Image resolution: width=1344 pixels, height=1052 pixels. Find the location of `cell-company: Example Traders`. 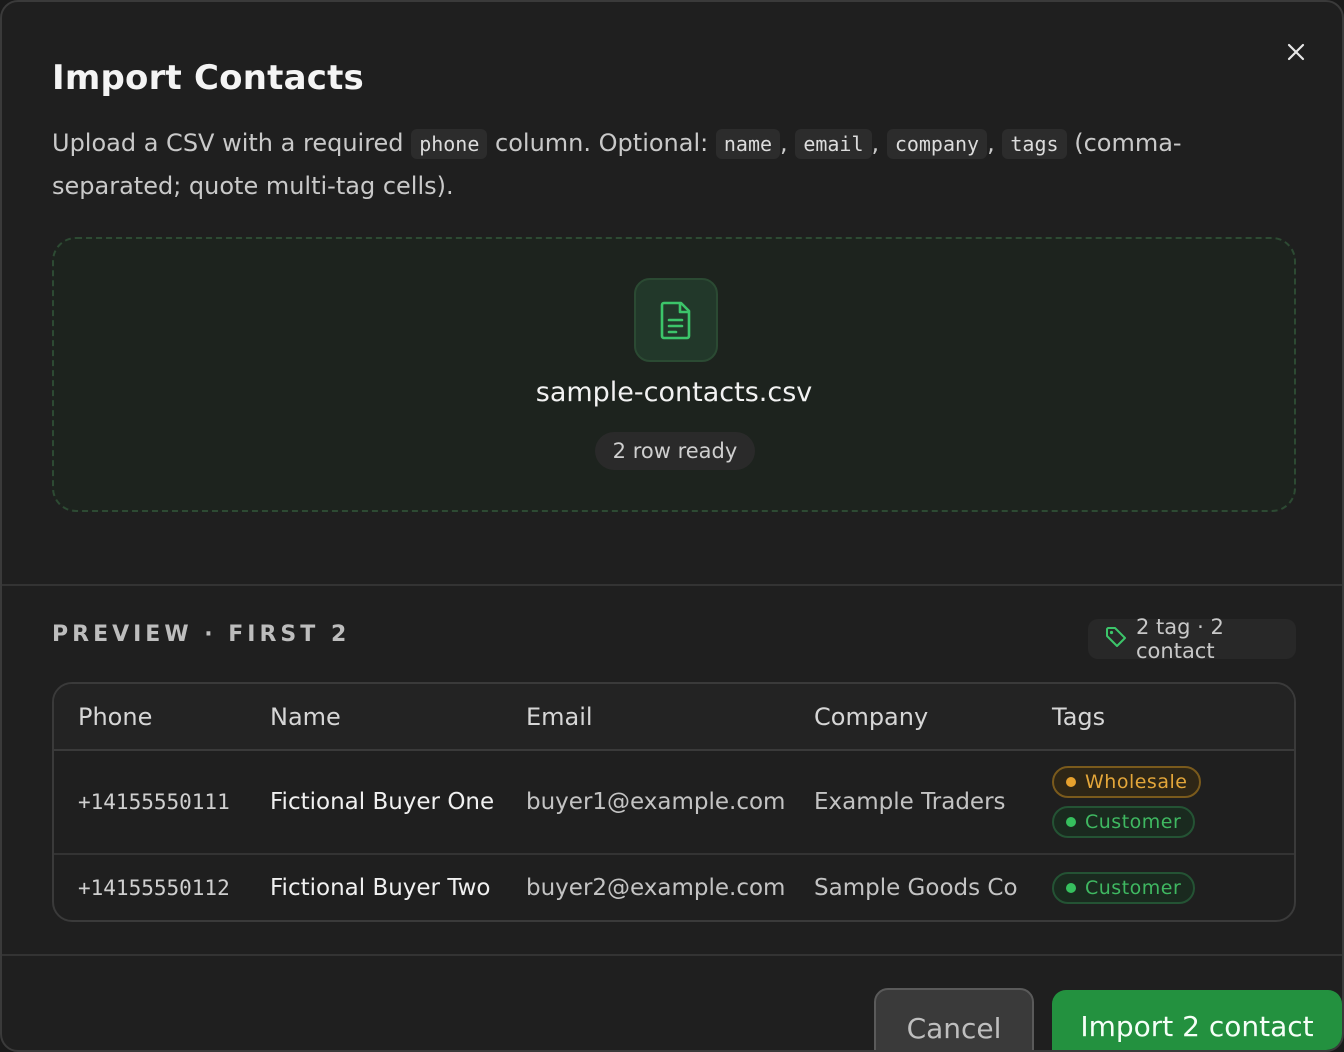

cell-company: Example Traders is located at coordinates (933, 802).